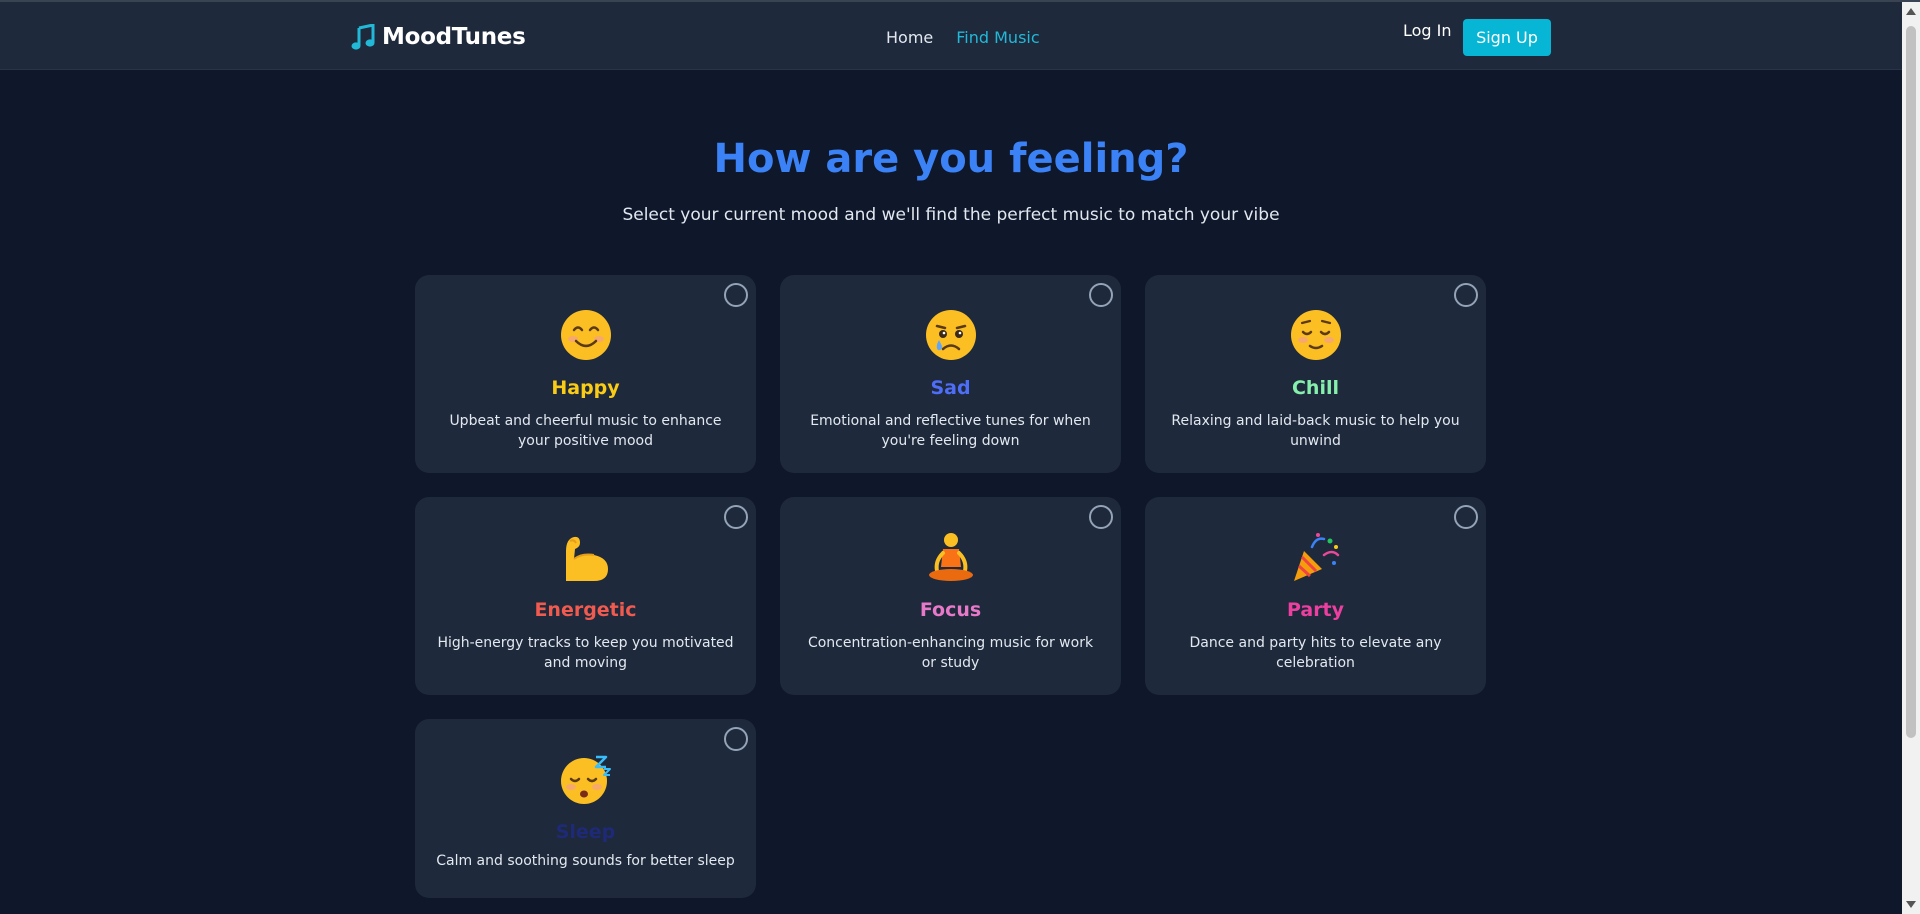  What do you see at coordinates (585, 388) in the screenshot?
I see `mood-title: Happy` at bounding box center [585, 388].